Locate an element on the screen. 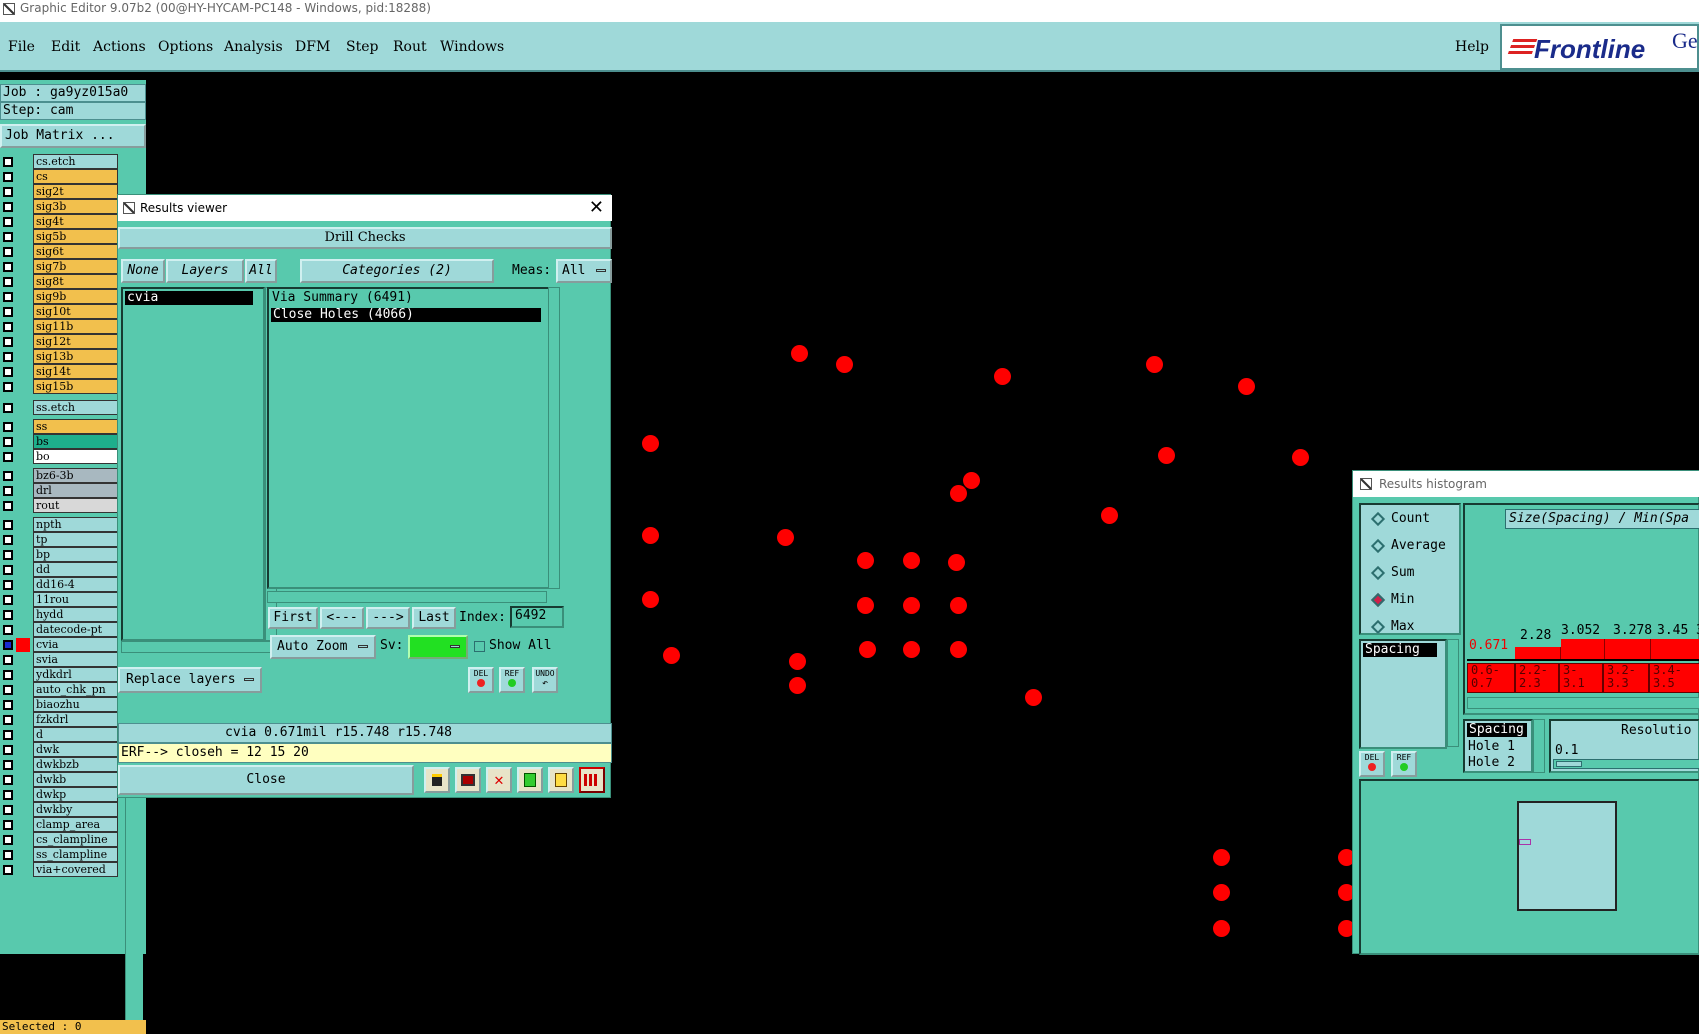  layer-name: tp is located at coordinates (75, 539).